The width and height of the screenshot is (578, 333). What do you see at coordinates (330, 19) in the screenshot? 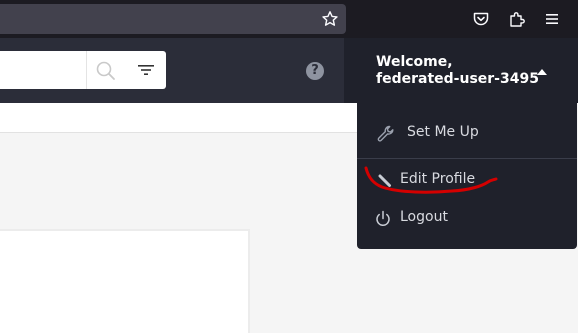
I see `bookmark-star-icon` at bounding box center [330, 19].